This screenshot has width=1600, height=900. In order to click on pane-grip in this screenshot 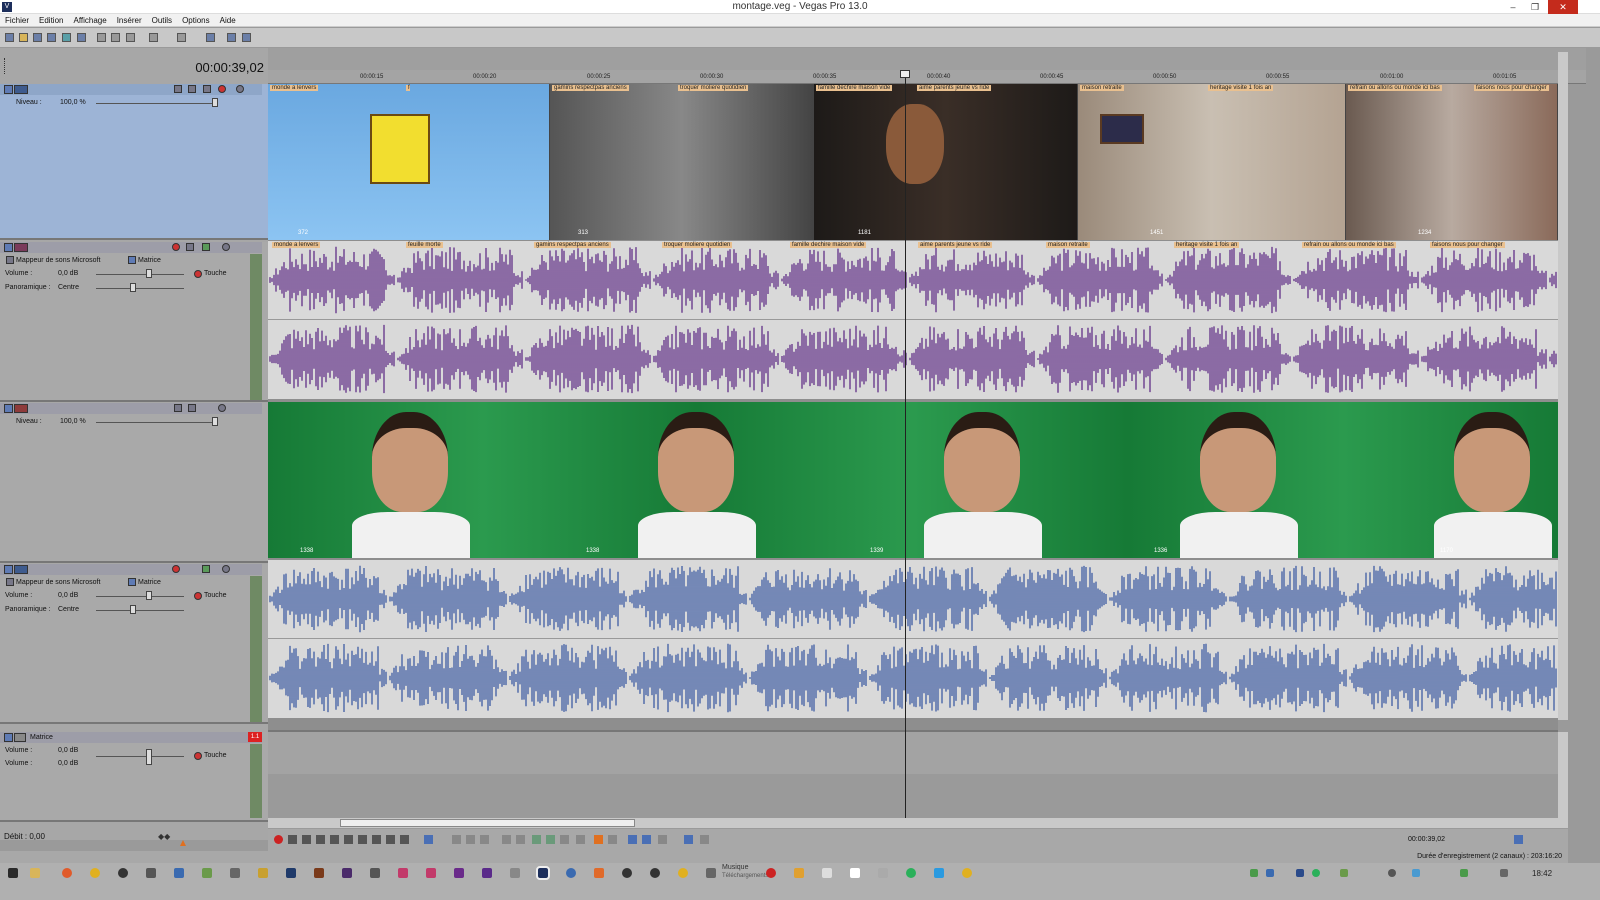, I will do `click(5, 66)`.